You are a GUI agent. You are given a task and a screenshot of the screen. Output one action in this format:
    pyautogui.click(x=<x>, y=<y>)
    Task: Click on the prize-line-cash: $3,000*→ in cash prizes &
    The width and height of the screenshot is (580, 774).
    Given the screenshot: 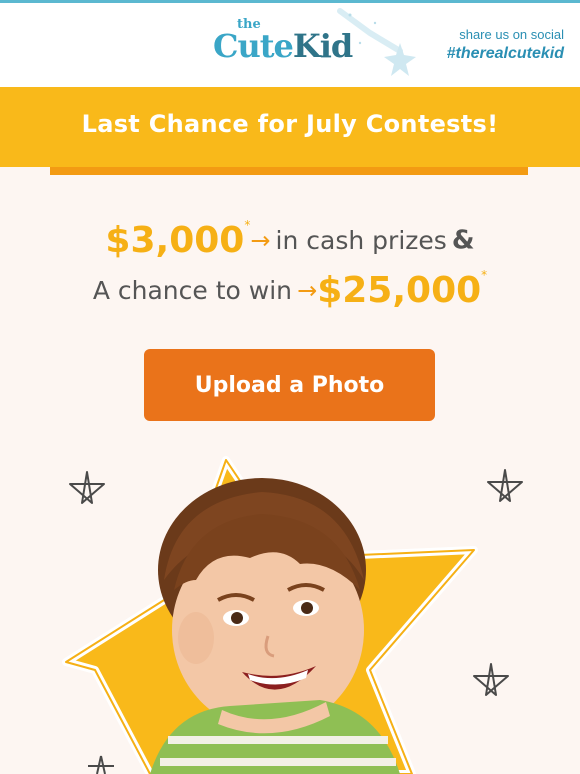 What is the action you would take?
    pyautogui.click(x=290, y=239)
    